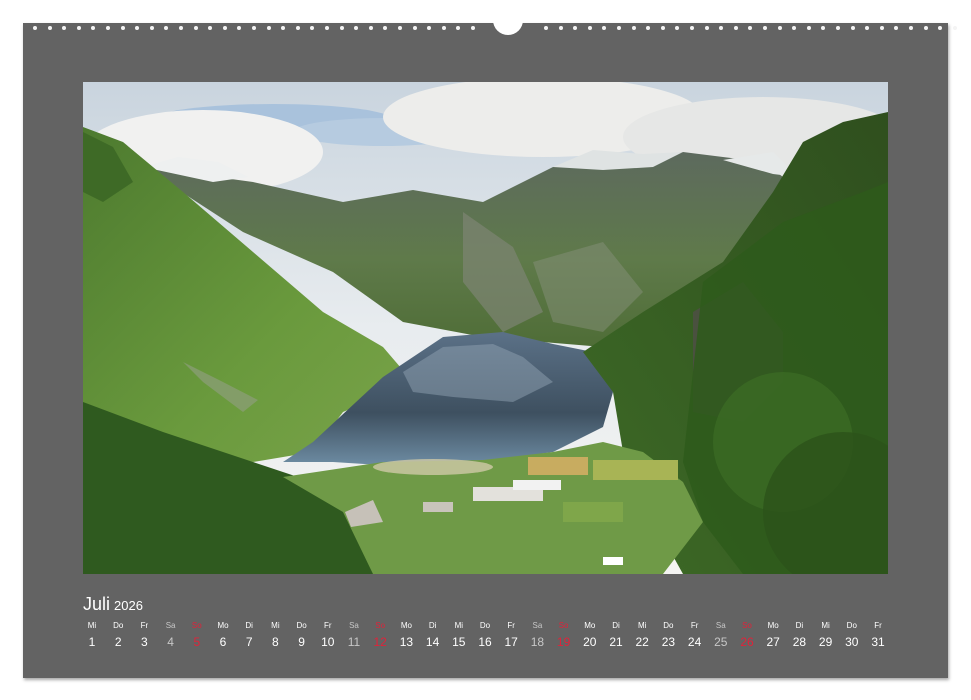  What do you see at coordinates (354, 642) in the screenshot?
I see `day-number: 11` at bounding box center [354, 642].